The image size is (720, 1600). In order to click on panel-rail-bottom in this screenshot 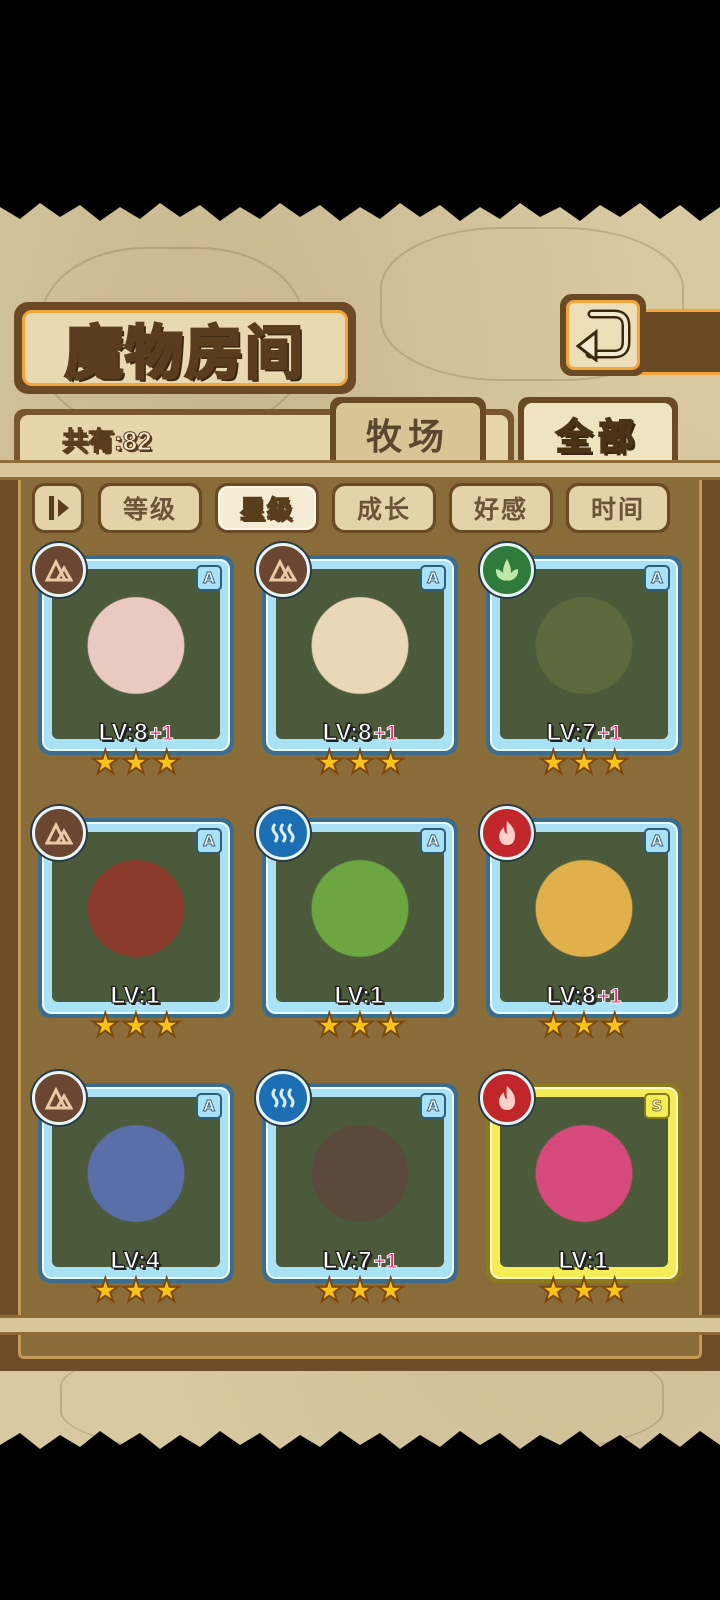, I will do `click(360, 1325)`.